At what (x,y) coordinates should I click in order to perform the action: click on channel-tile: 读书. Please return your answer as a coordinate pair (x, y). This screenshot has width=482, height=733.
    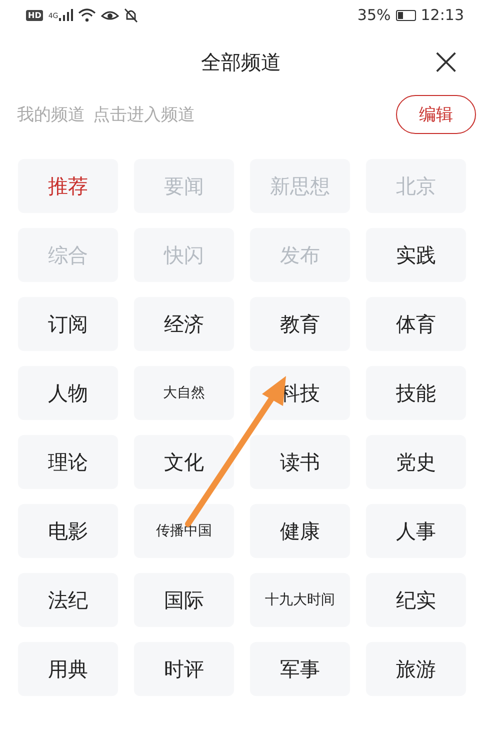
    Looking at the image, I should click on (300, 462).